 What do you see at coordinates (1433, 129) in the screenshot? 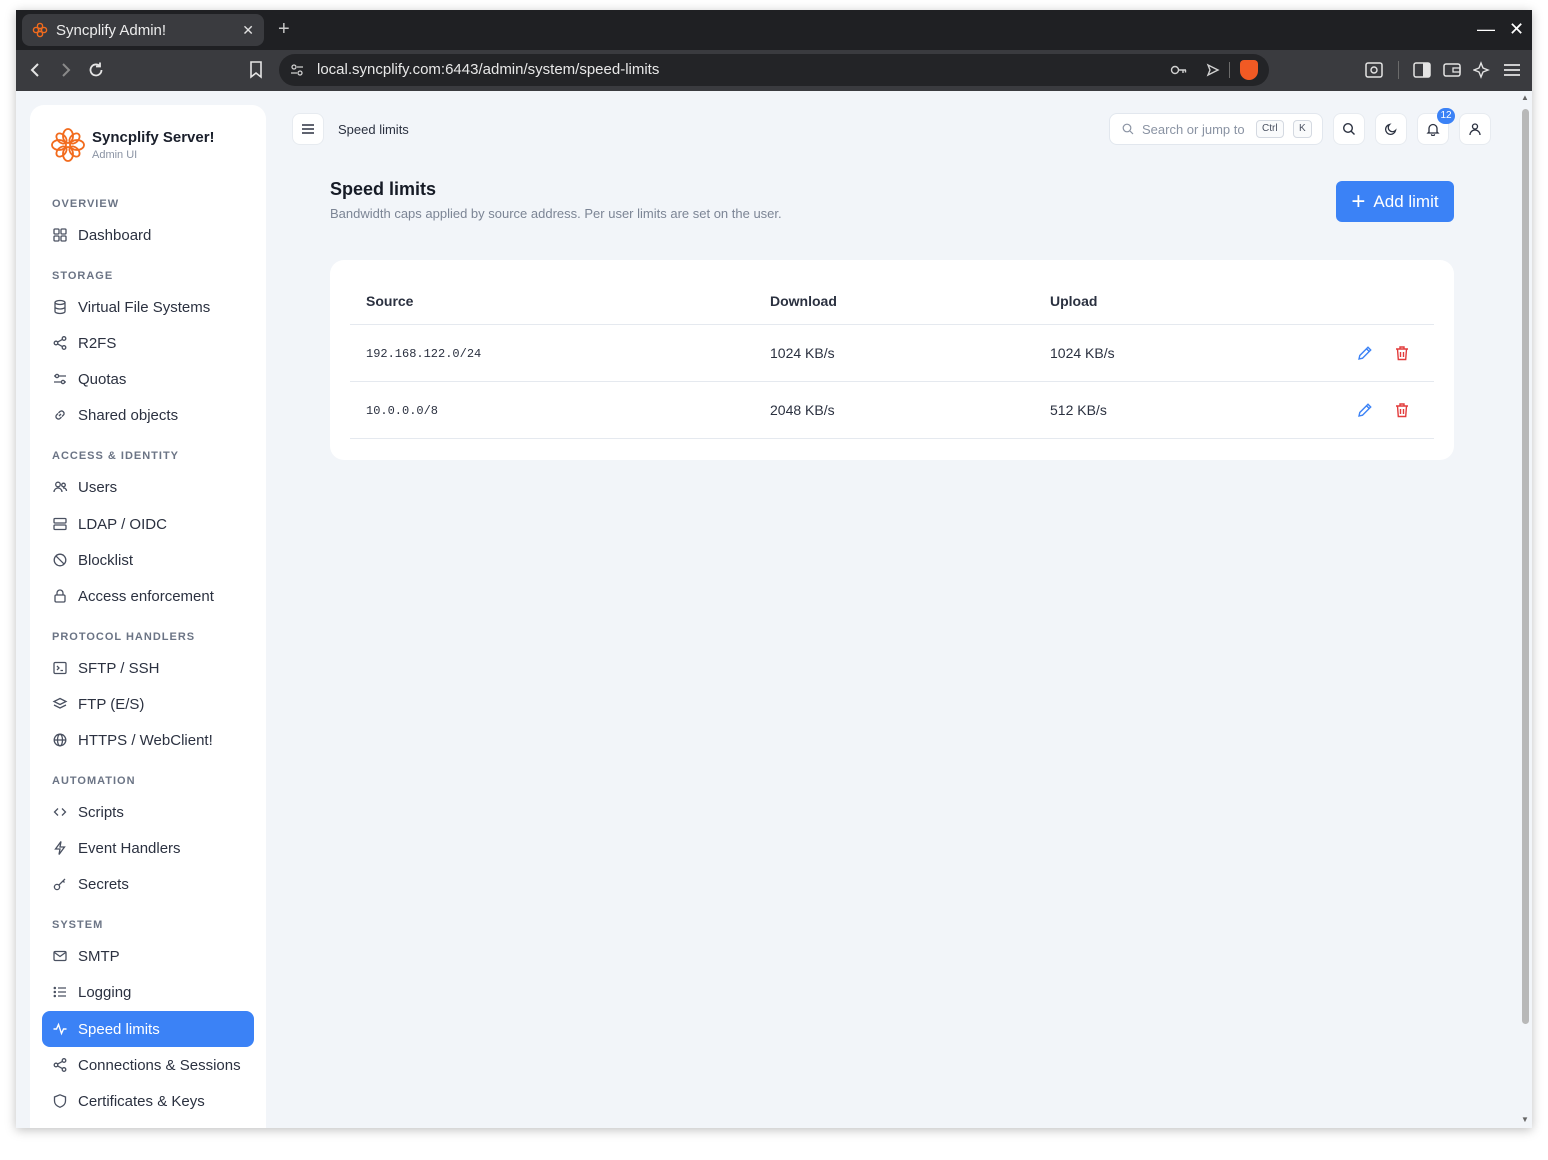
I see `bell-icon` at bounding box center [1433, 129].